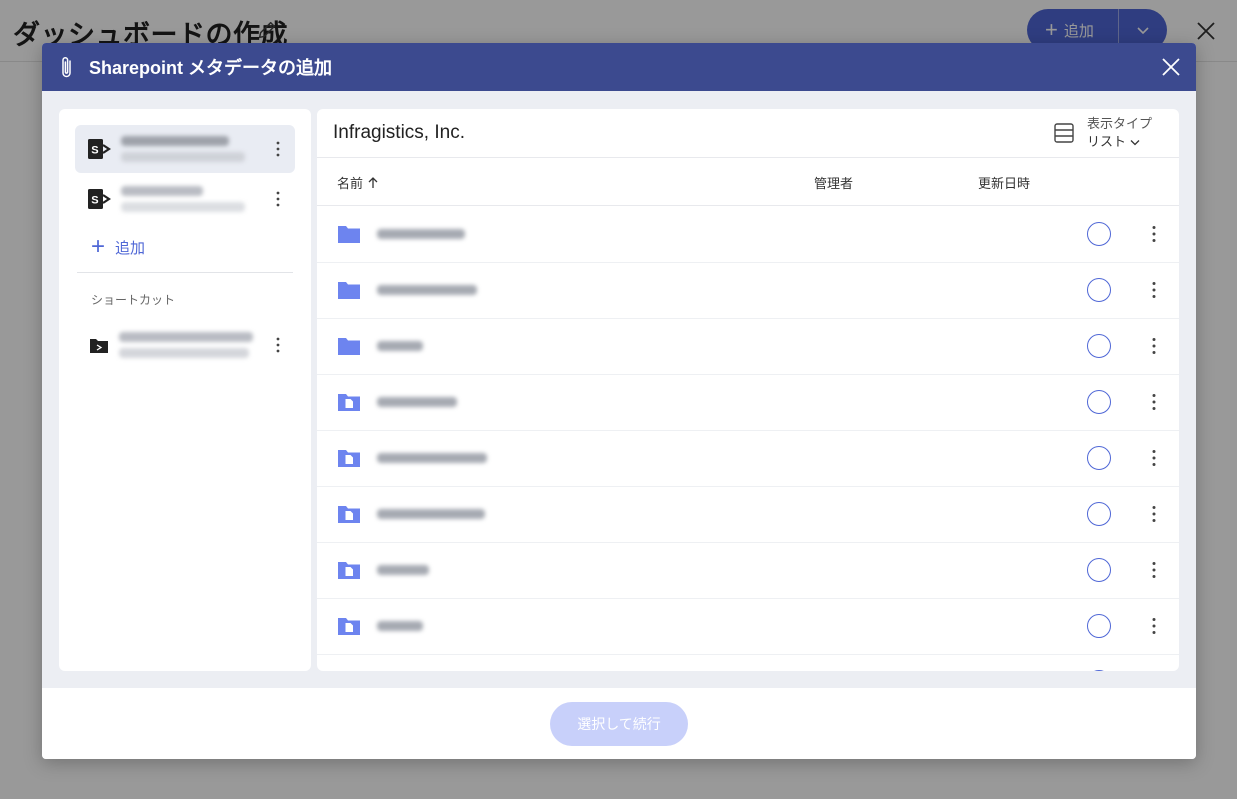  I want to click on column-name-label: 名前, so click(350, 183).